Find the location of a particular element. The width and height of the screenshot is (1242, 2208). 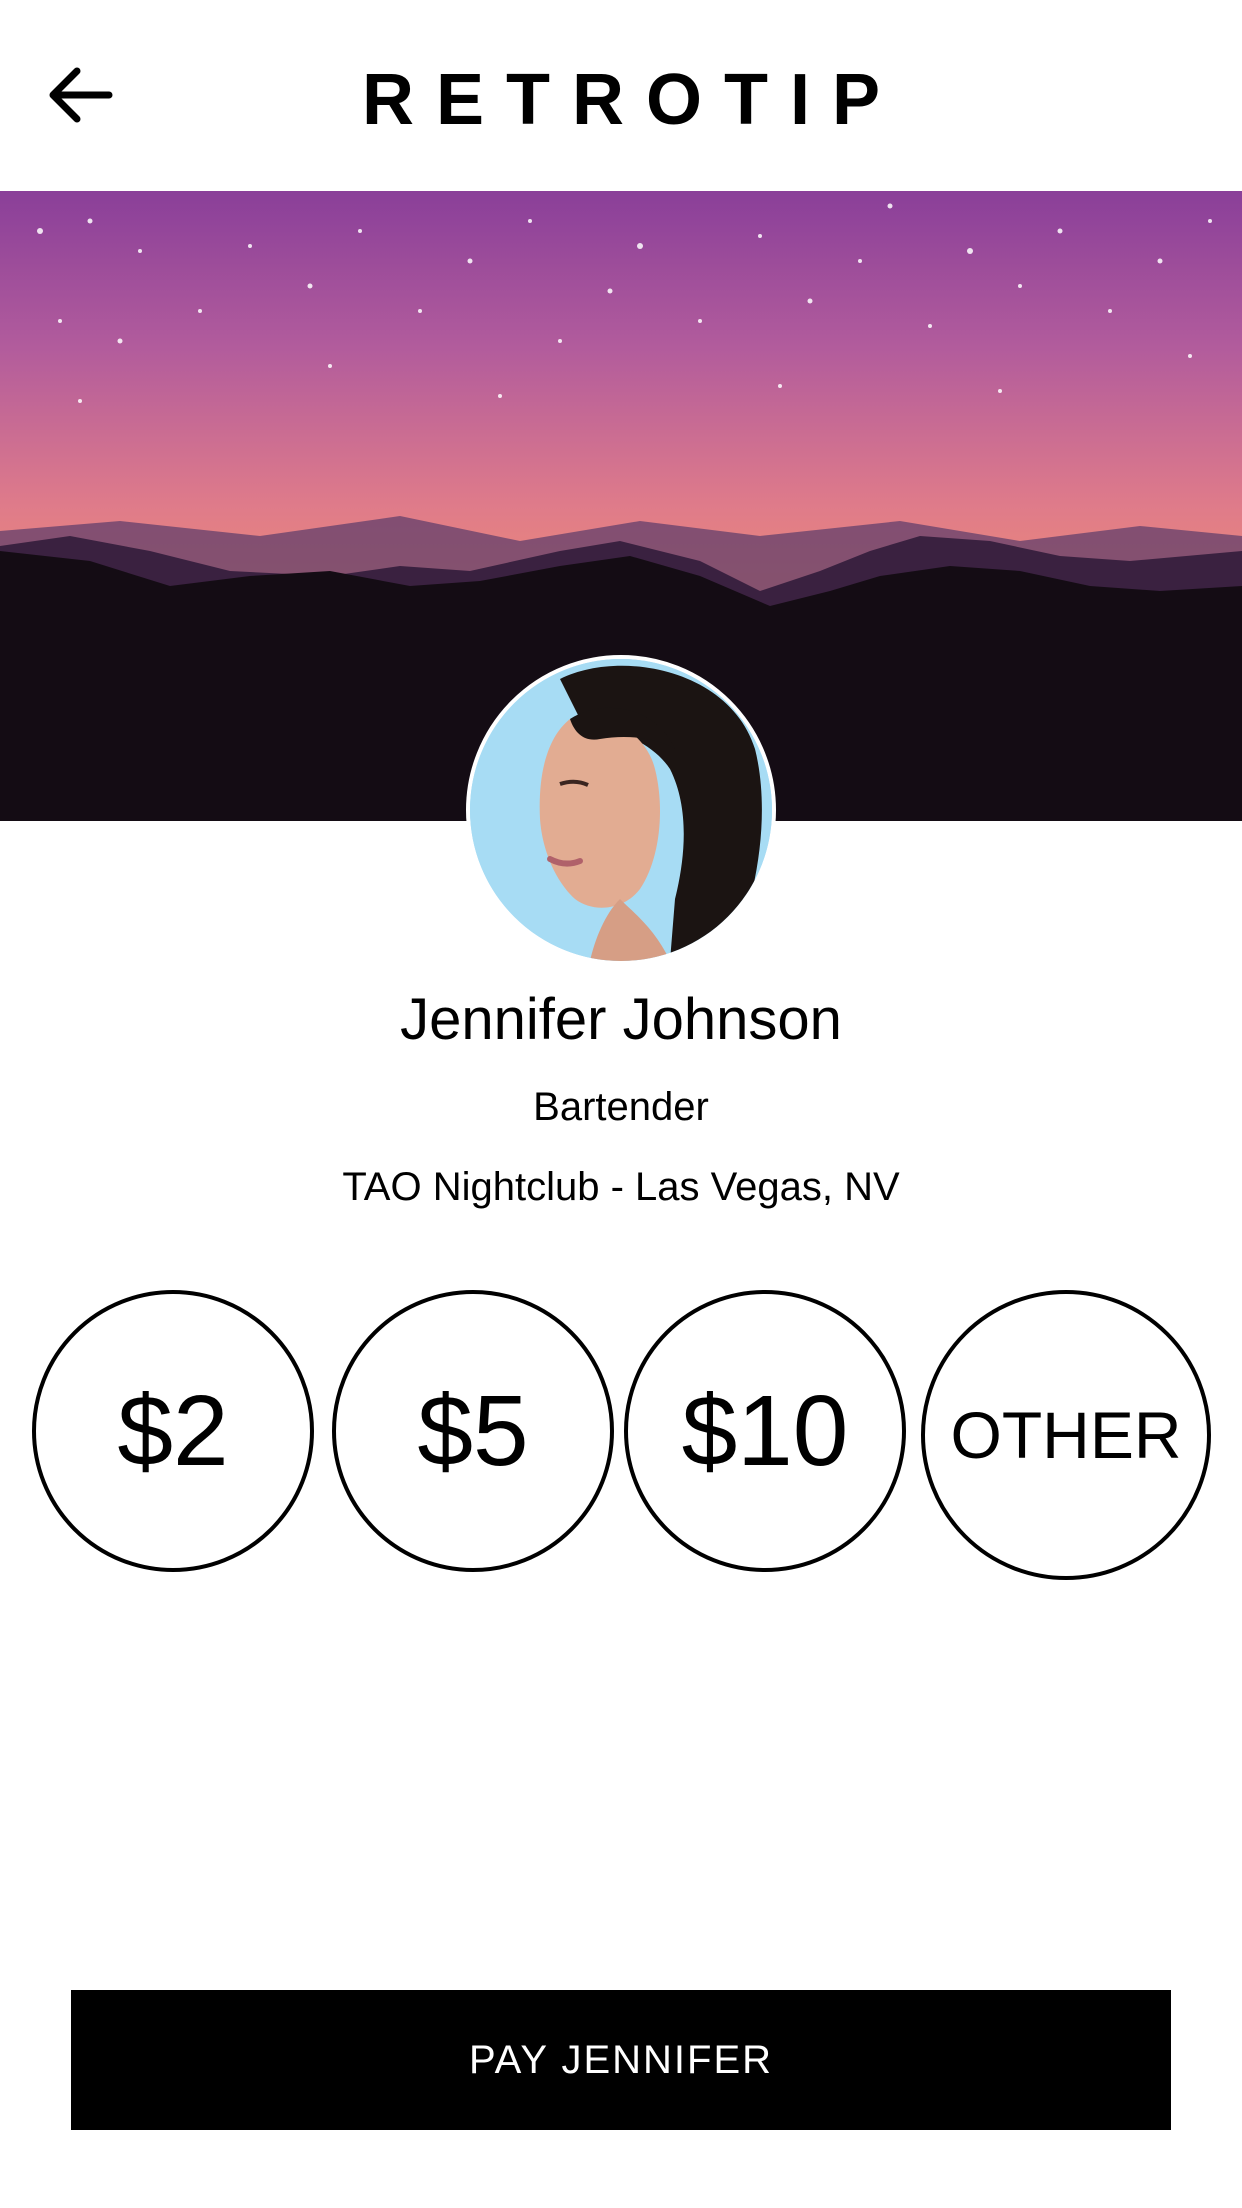

pay-button: PAY JENNIFER is located at coordinates (621, 2060).